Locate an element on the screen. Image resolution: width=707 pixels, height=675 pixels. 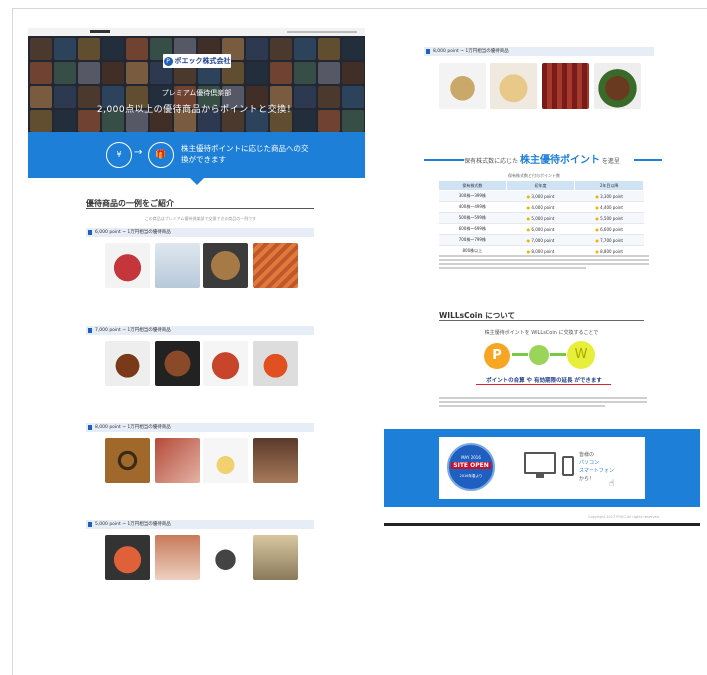
hero-headline: 2,000点以上の優待商品からポイントと交換！ is located at coordinates (196, 110).